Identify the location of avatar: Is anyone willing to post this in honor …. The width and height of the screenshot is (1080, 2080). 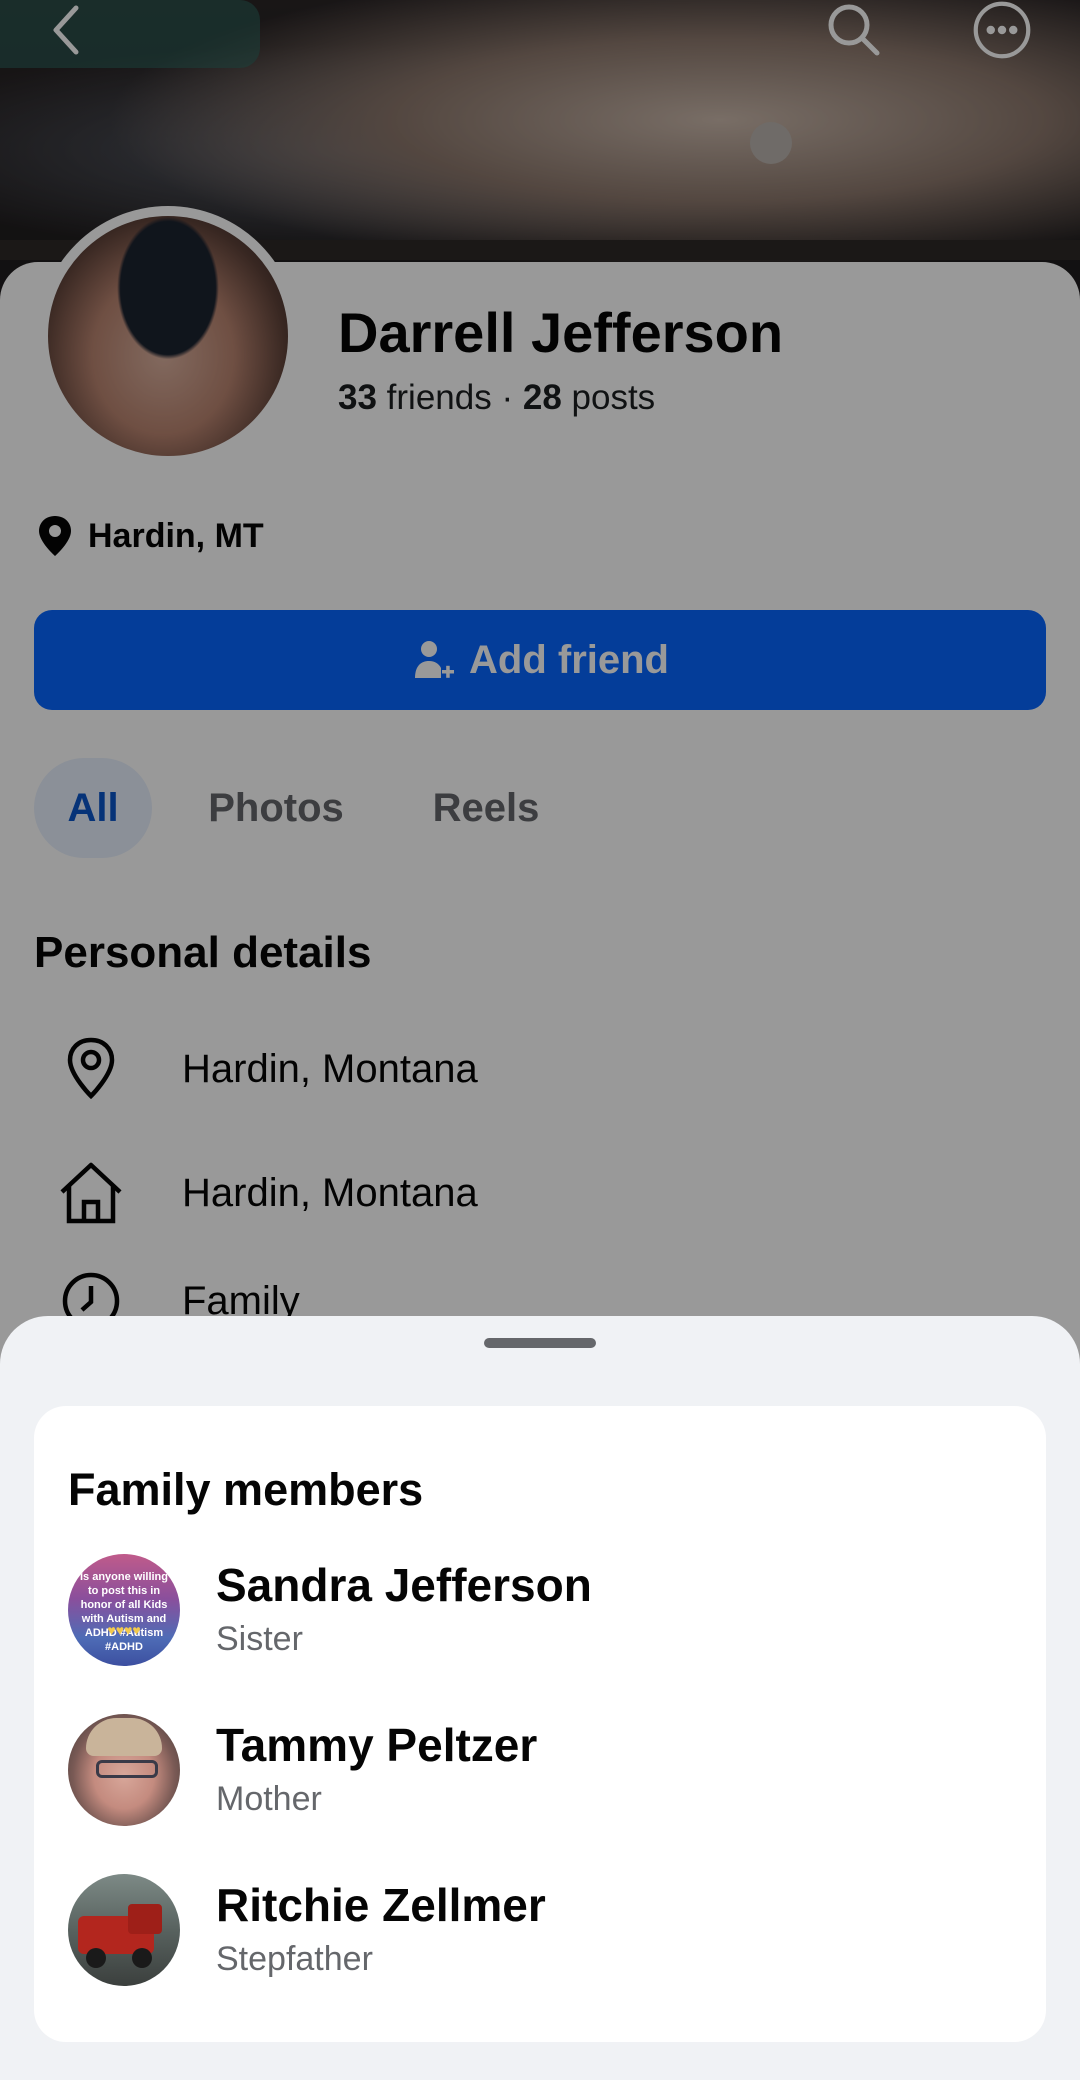
(124, 1610).